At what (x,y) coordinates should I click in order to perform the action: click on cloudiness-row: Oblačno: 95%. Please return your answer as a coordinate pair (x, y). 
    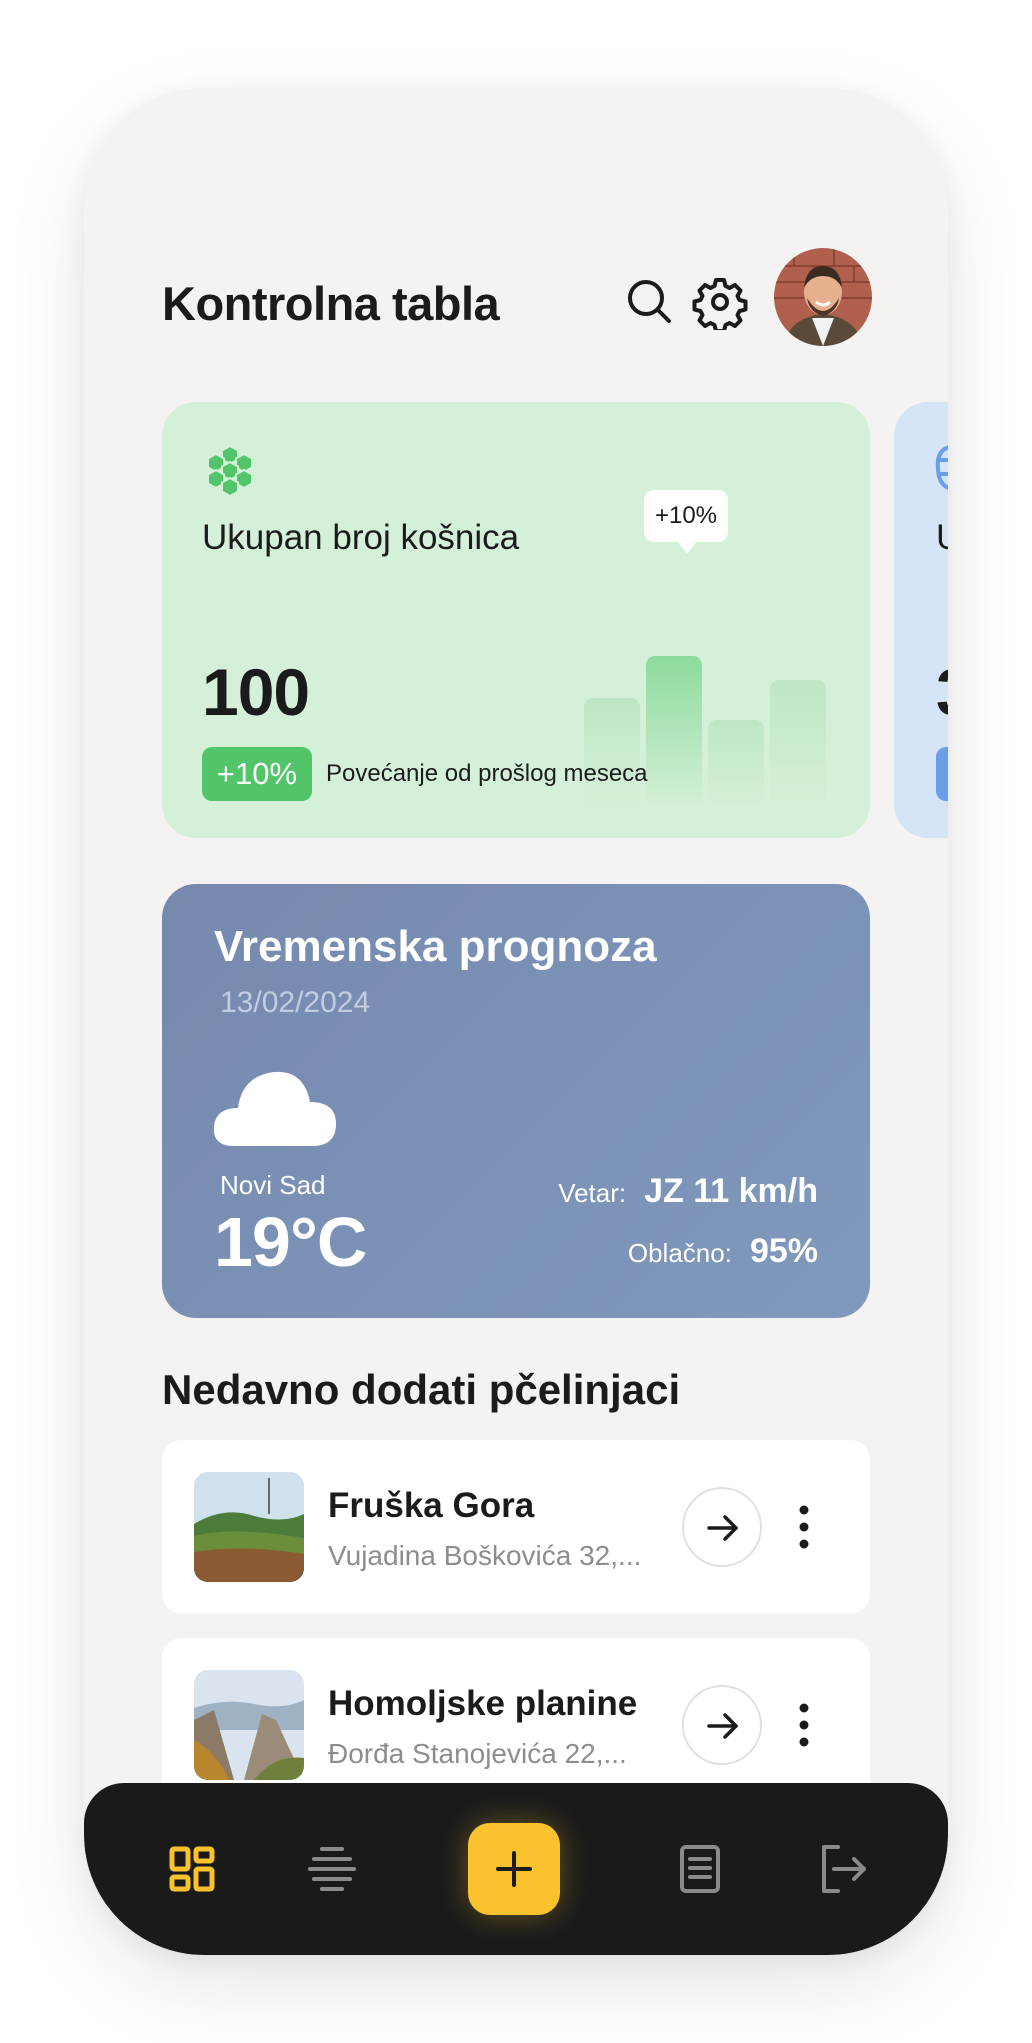
    Looking at the image, I should click on (723, 1251).